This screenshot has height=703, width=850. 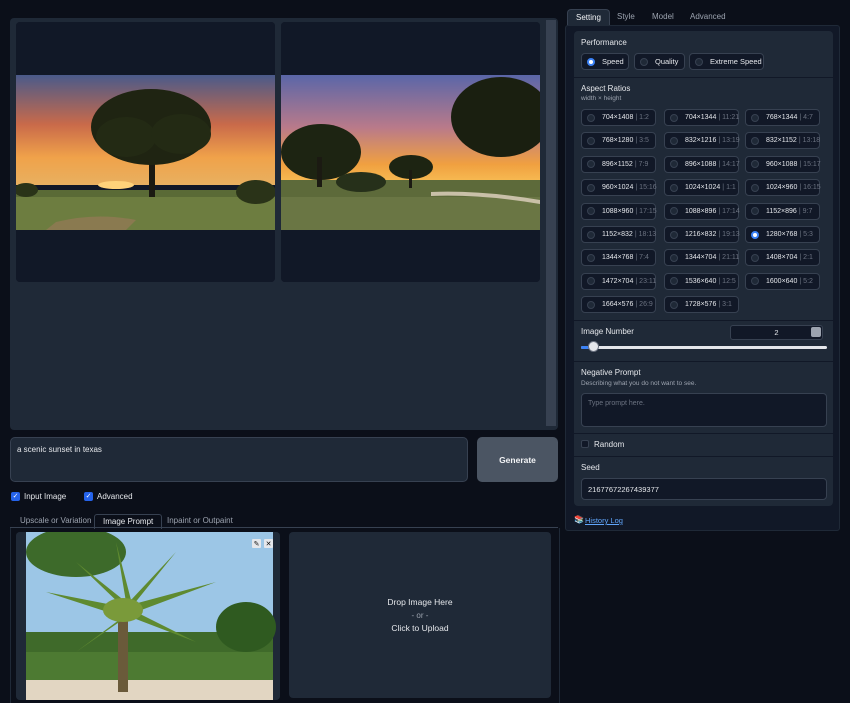 I want to click on negative-prompt-input: Type prompt here., so click(x=704, y=410).